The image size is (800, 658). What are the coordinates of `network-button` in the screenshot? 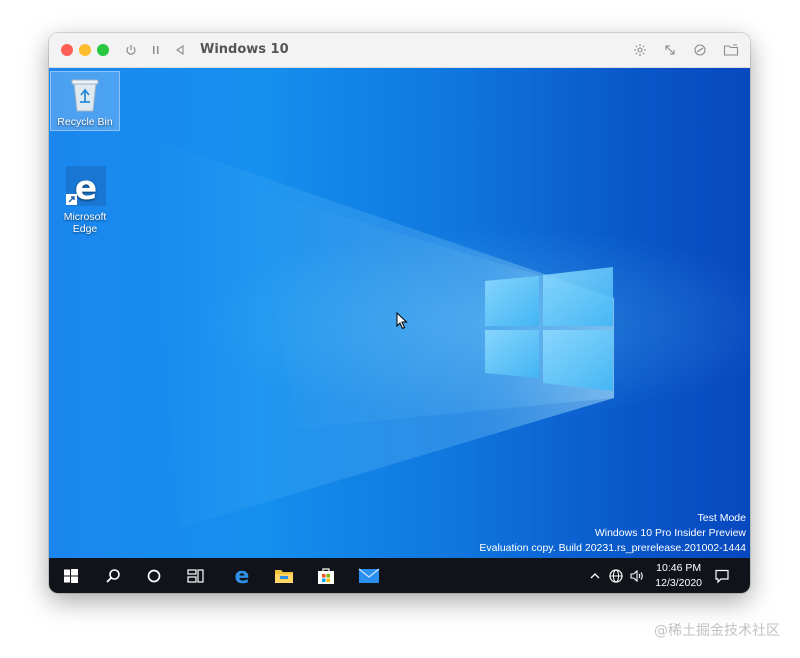 It's located at (616, 575).